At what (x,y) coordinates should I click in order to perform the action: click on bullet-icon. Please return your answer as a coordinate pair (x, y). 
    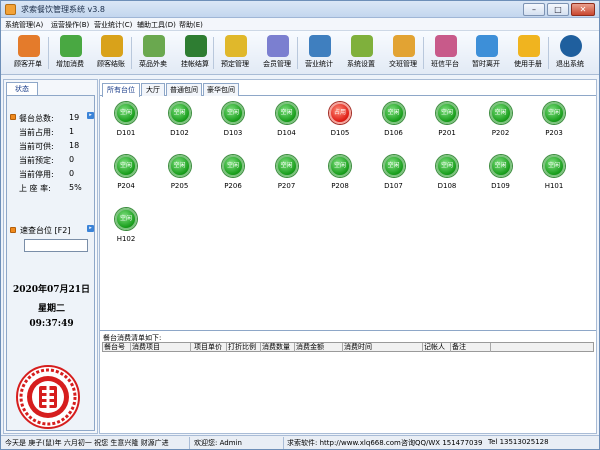
    Looking at the image, I should click on (13, 230).